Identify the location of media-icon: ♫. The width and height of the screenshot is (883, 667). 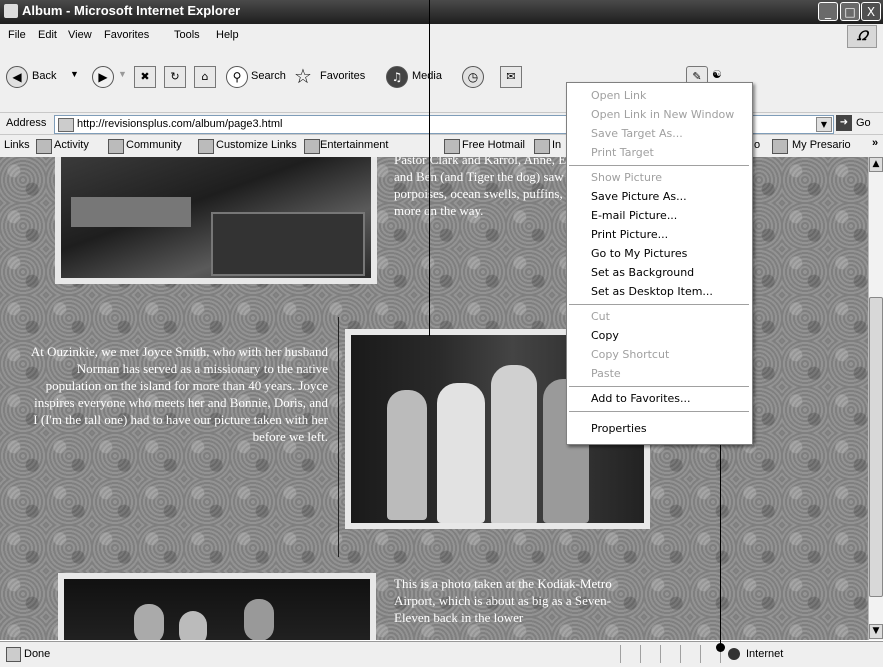
(397, 77).